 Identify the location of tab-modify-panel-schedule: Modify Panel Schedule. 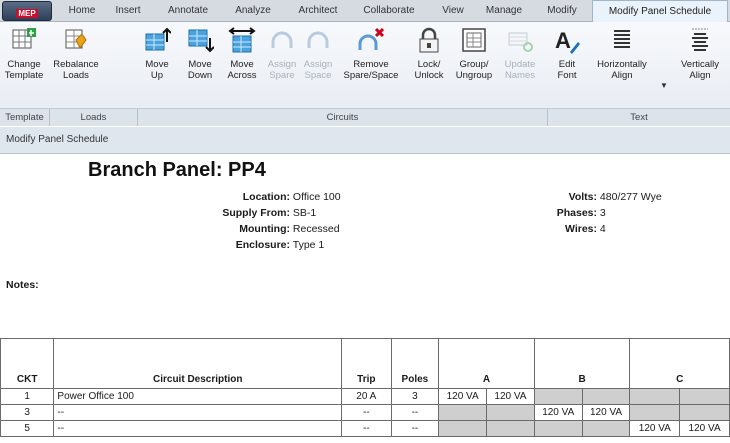
(660, 11).